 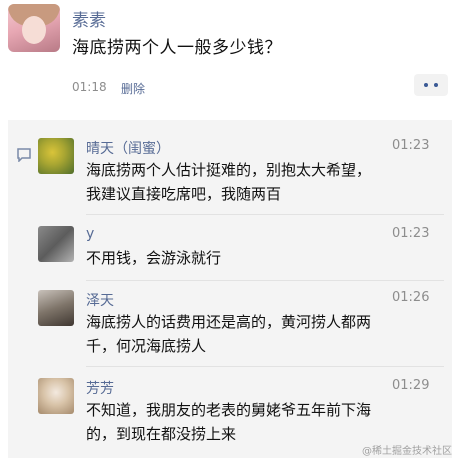 What do you see at coordinates (133, 88) in the screenshot?
I see `delete-link: 删除` at bounding box center [133, 88].